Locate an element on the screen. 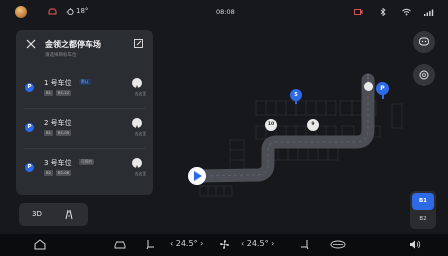 The width and height of the screenshot is (448, 256). left-temp-control: ‹ 24.5° › is located at coordinates (186, 243).